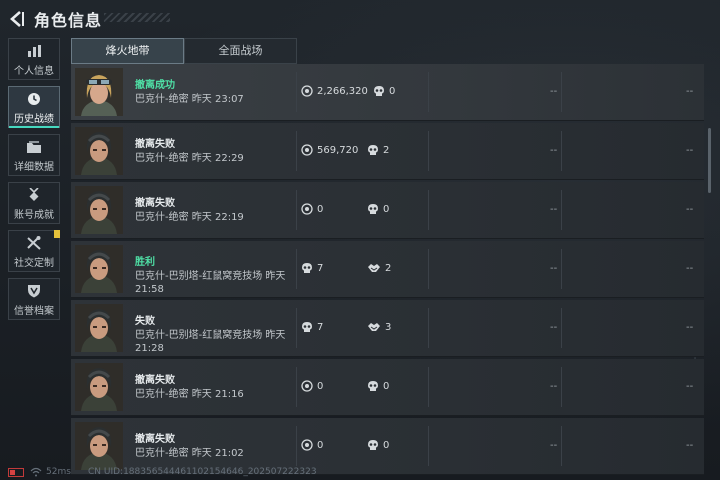  What do you see at coordinates (34, 263) in the screenshot?
I see `sidebar-item-label: 社交定制` at bounding box center [34, 263].